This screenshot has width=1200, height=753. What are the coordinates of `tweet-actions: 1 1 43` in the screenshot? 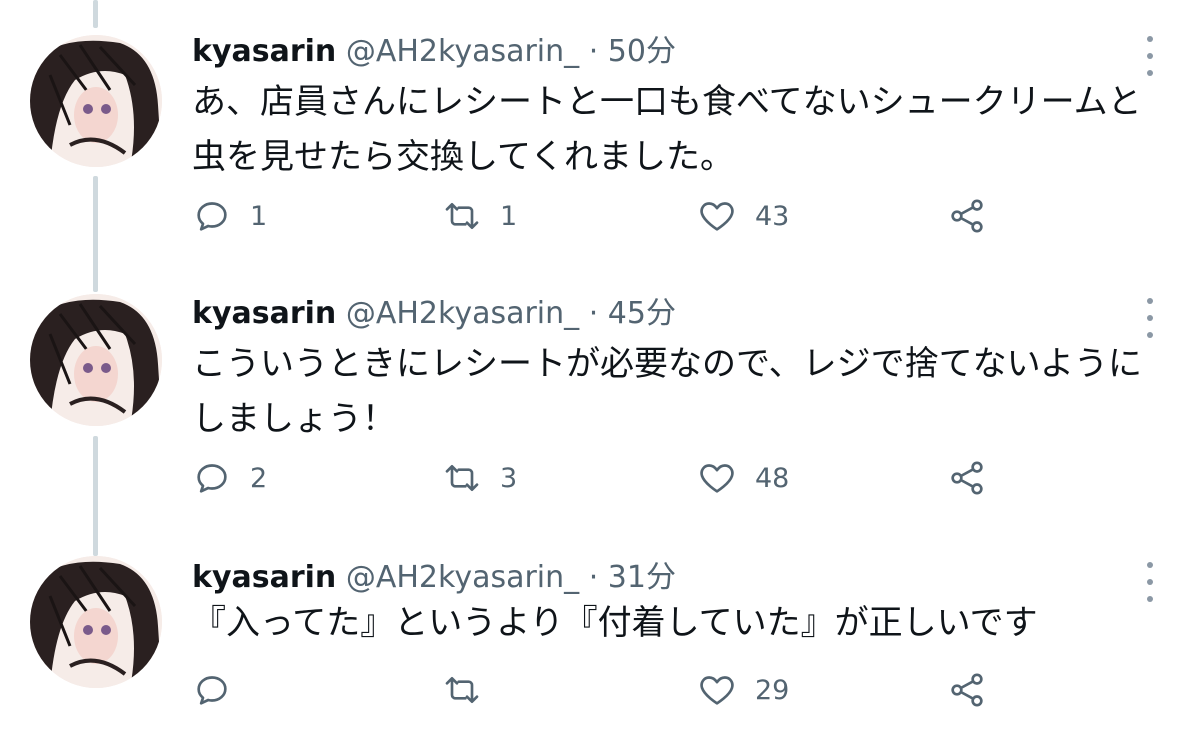 It's located at (602, 216).